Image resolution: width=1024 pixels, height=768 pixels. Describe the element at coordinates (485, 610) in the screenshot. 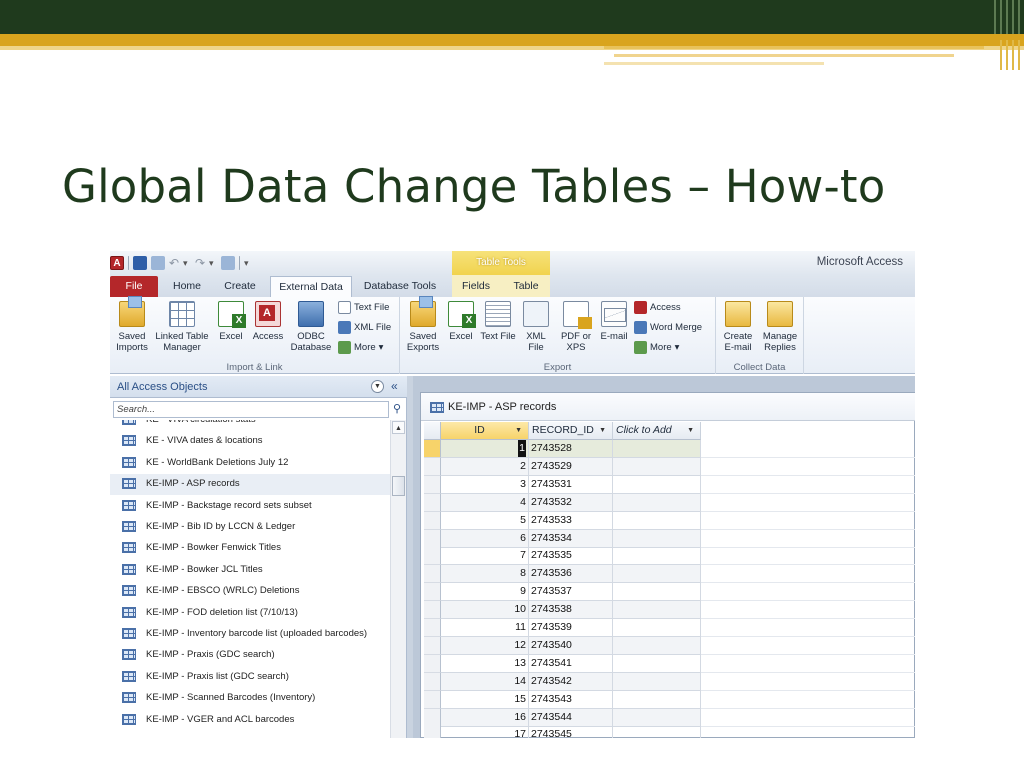

I see `cell-id: 10` at that location.